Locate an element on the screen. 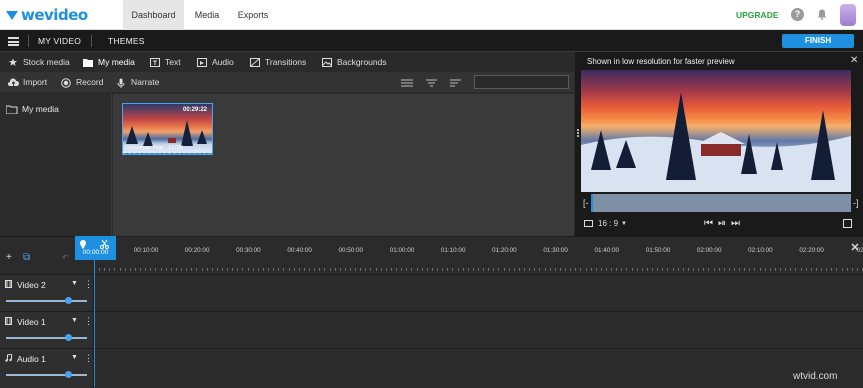 This screenshot has width=863, height=388. tab-stock-media: Stock media is located at coordinates (39, 62).